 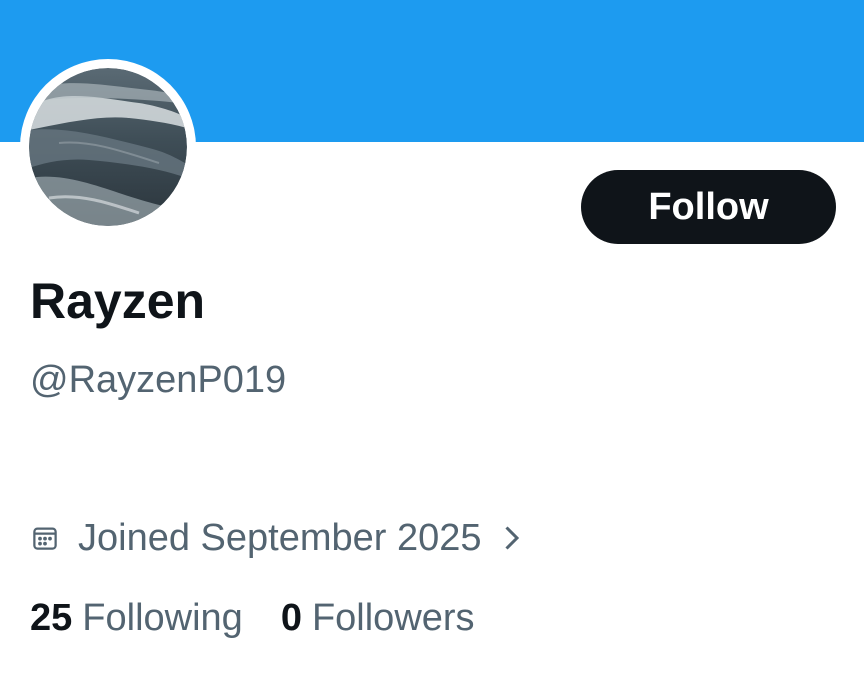 I want to click on joined-date-row: Joined September 2025, so click(x=277, y=538).